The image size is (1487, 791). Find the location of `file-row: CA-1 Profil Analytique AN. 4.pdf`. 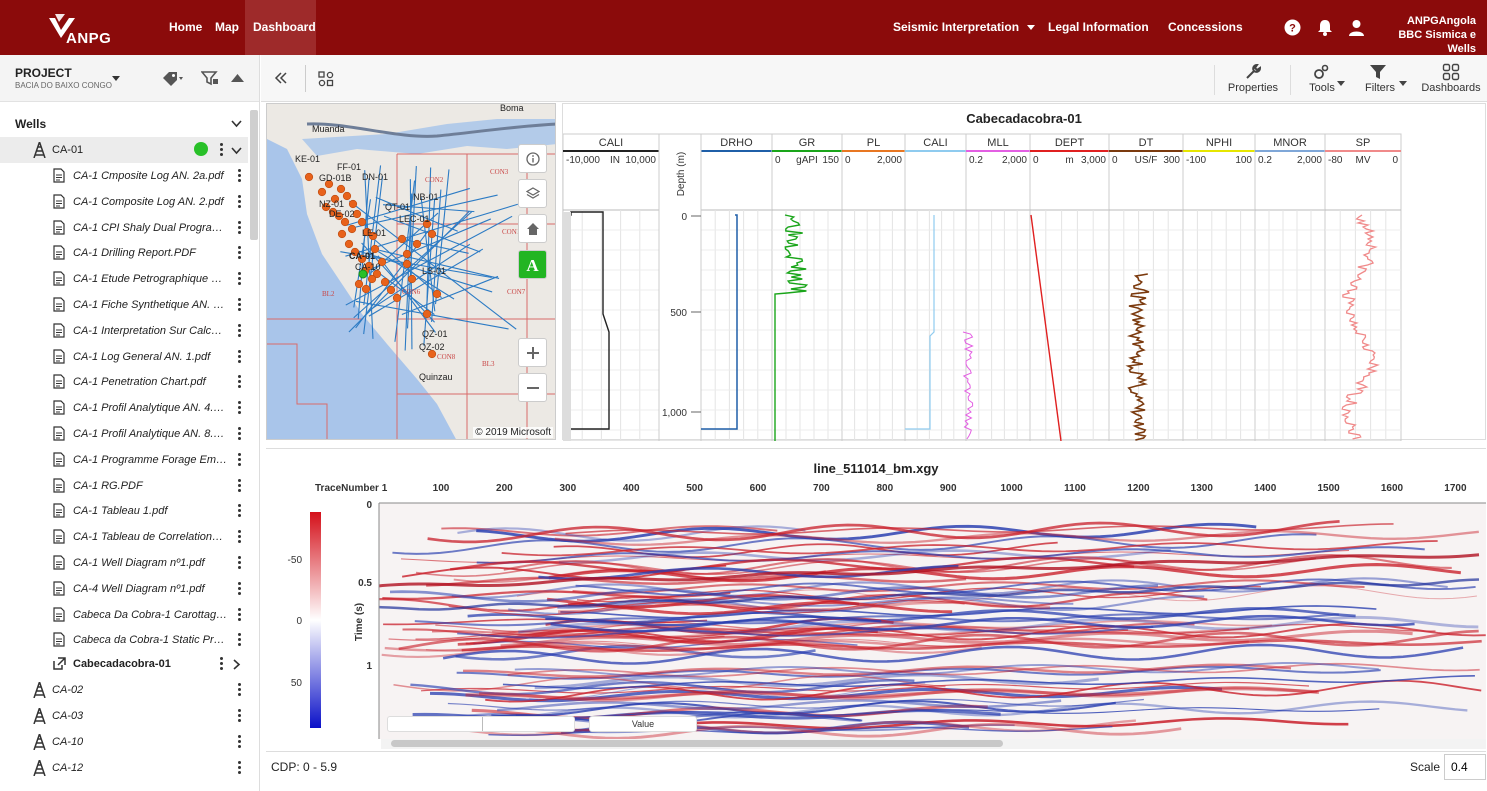

file-row: CA-1 Profil Analytique AN. 4.pdf is located at coordinates (124, 408).